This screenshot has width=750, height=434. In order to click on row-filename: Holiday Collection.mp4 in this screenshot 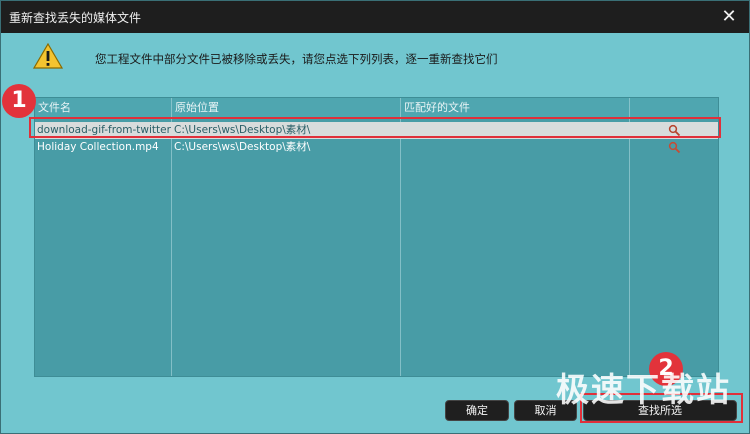, I will do `click(98, 147)`.